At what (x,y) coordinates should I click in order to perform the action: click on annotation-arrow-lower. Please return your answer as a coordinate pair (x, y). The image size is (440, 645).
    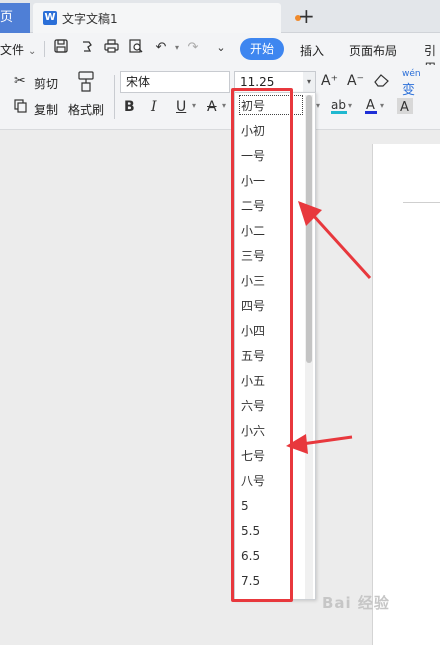
    Looking at the image, I should click on (319, 444).